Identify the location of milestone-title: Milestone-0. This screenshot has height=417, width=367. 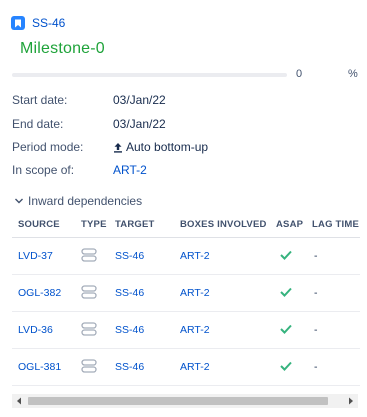
(62, 48).